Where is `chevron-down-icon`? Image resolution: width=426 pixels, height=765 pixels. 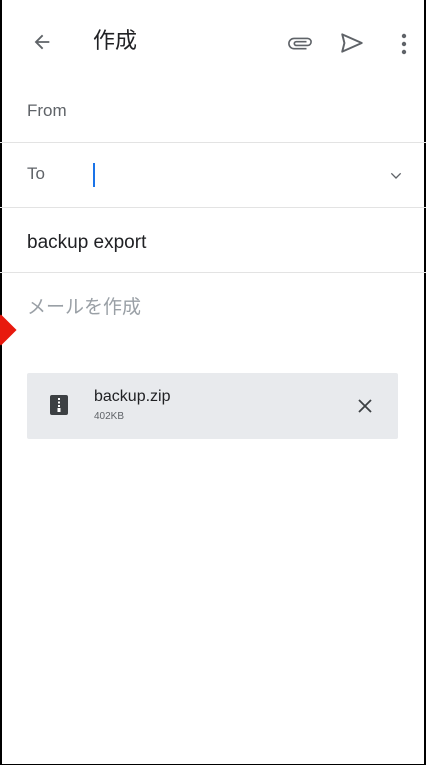 chevron-down-icon is located at coordinates (396, 175).